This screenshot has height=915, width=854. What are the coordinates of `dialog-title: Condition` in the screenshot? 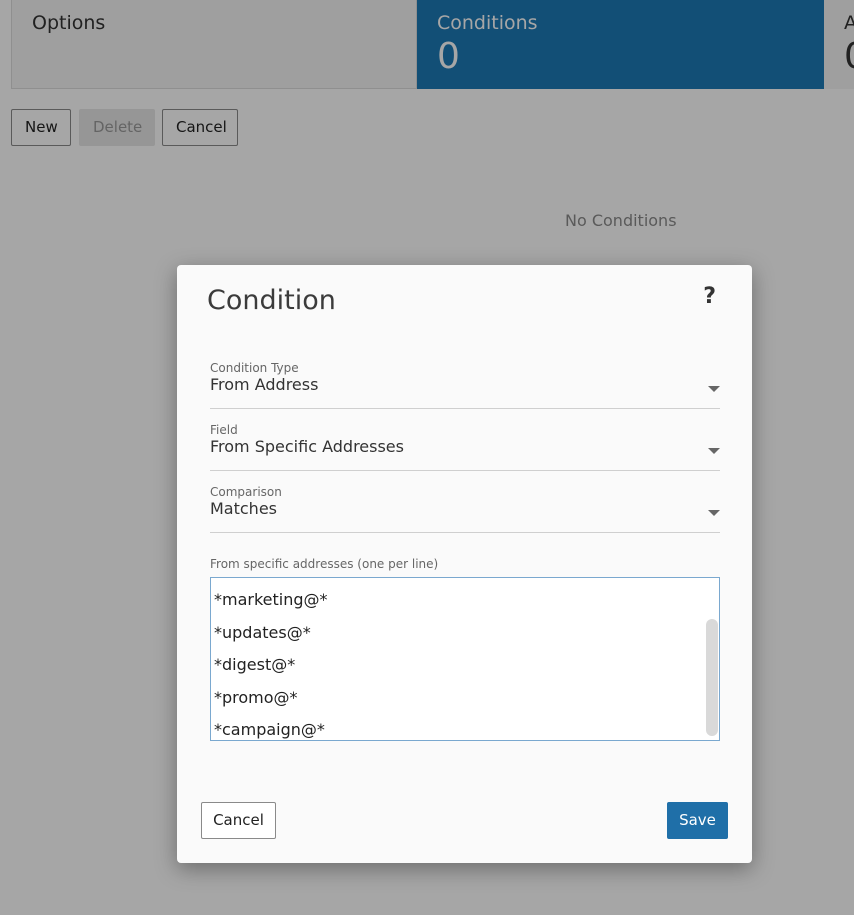 It's located at (271, 300).